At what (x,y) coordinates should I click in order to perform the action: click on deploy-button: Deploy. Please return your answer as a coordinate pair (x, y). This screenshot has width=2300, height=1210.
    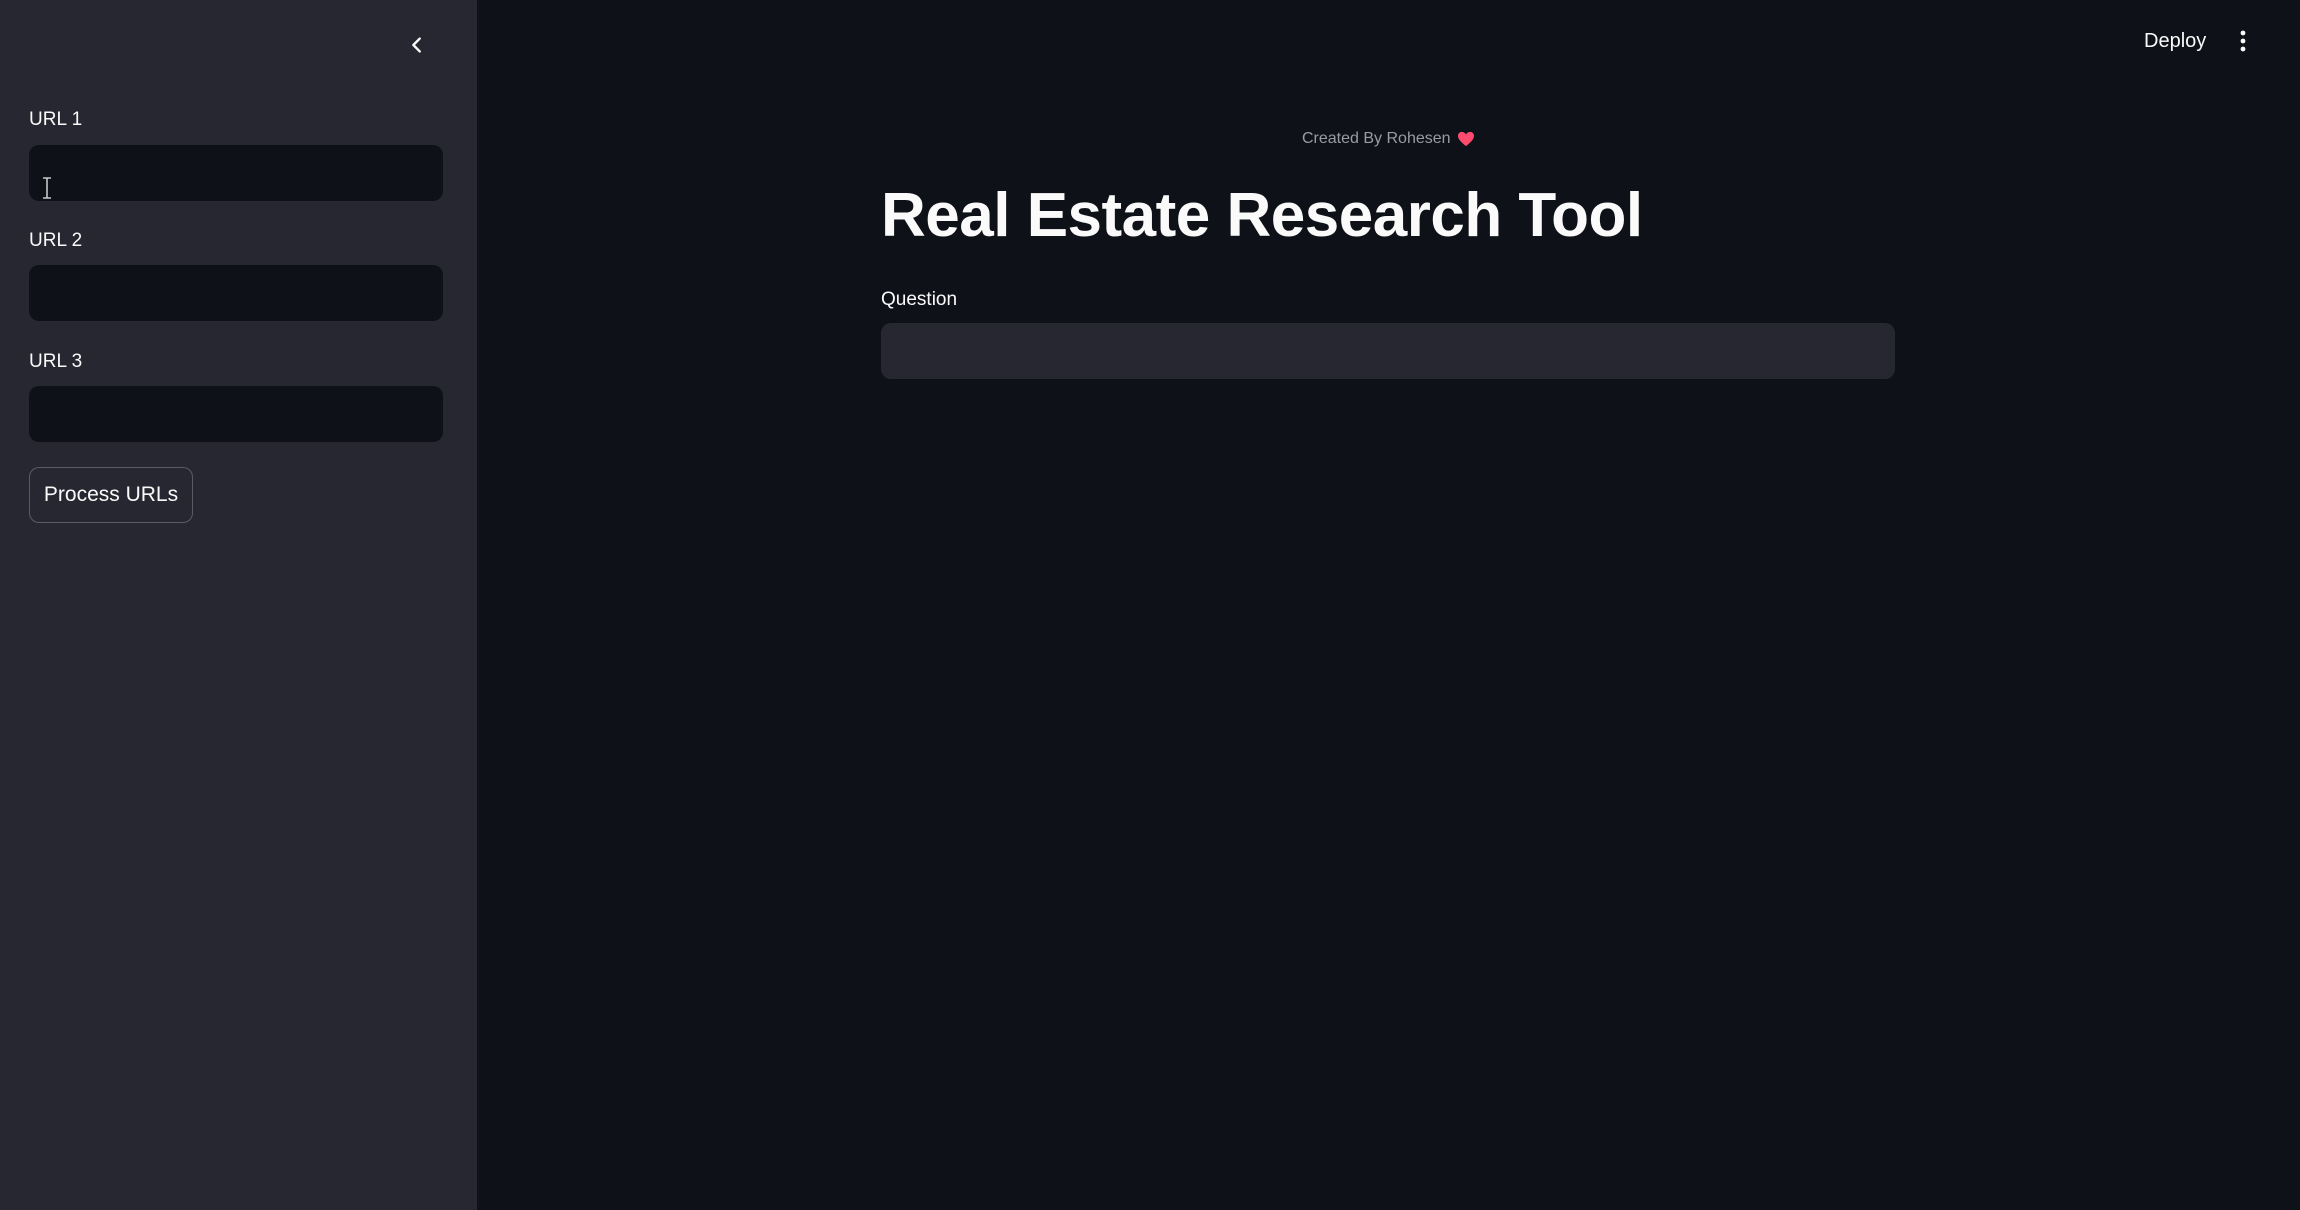
    Looking at the image, I should click on (2175, 41).